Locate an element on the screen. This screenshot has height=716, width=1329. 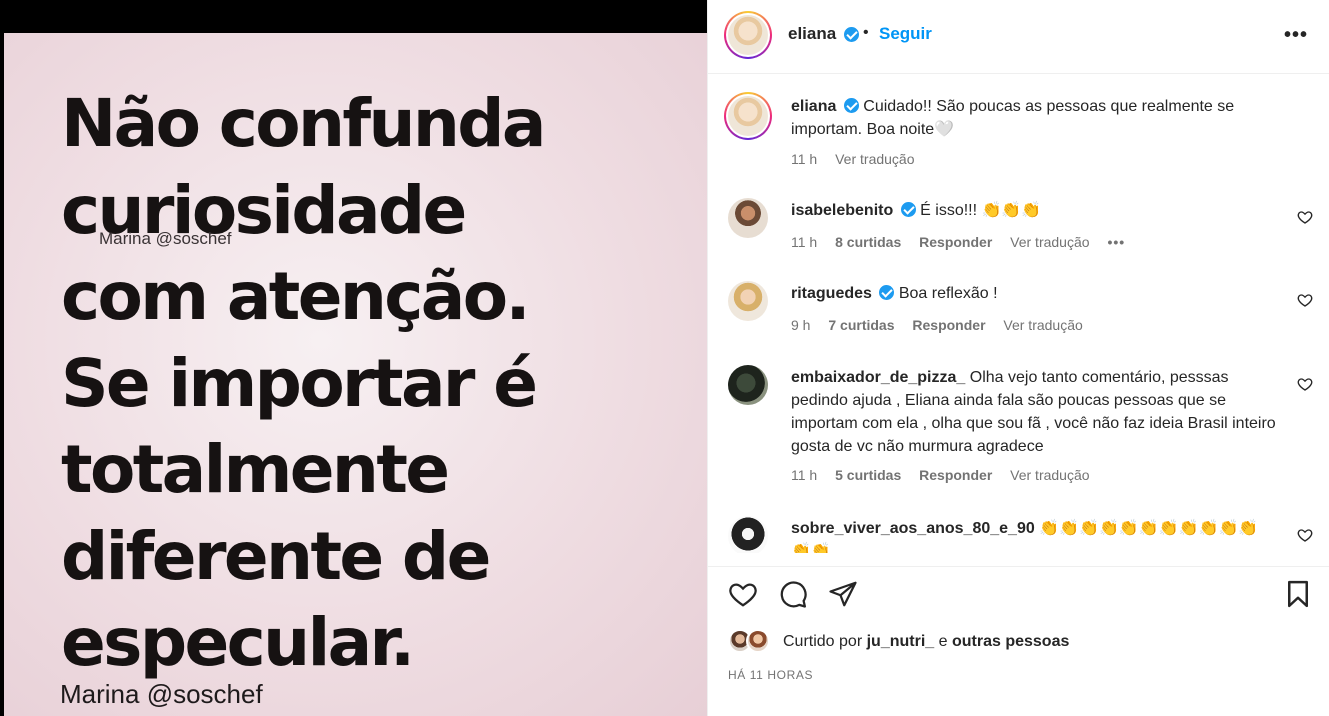
caption-avatar is located at coordinates (748, 116).